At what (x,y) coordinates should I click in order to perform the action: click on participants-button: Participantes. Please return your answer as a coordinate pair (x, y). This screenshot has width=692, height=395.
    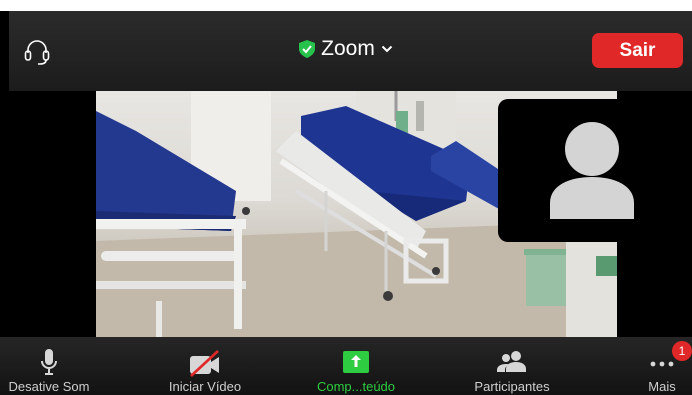
    Looking at the image, I should click on (512, 366).